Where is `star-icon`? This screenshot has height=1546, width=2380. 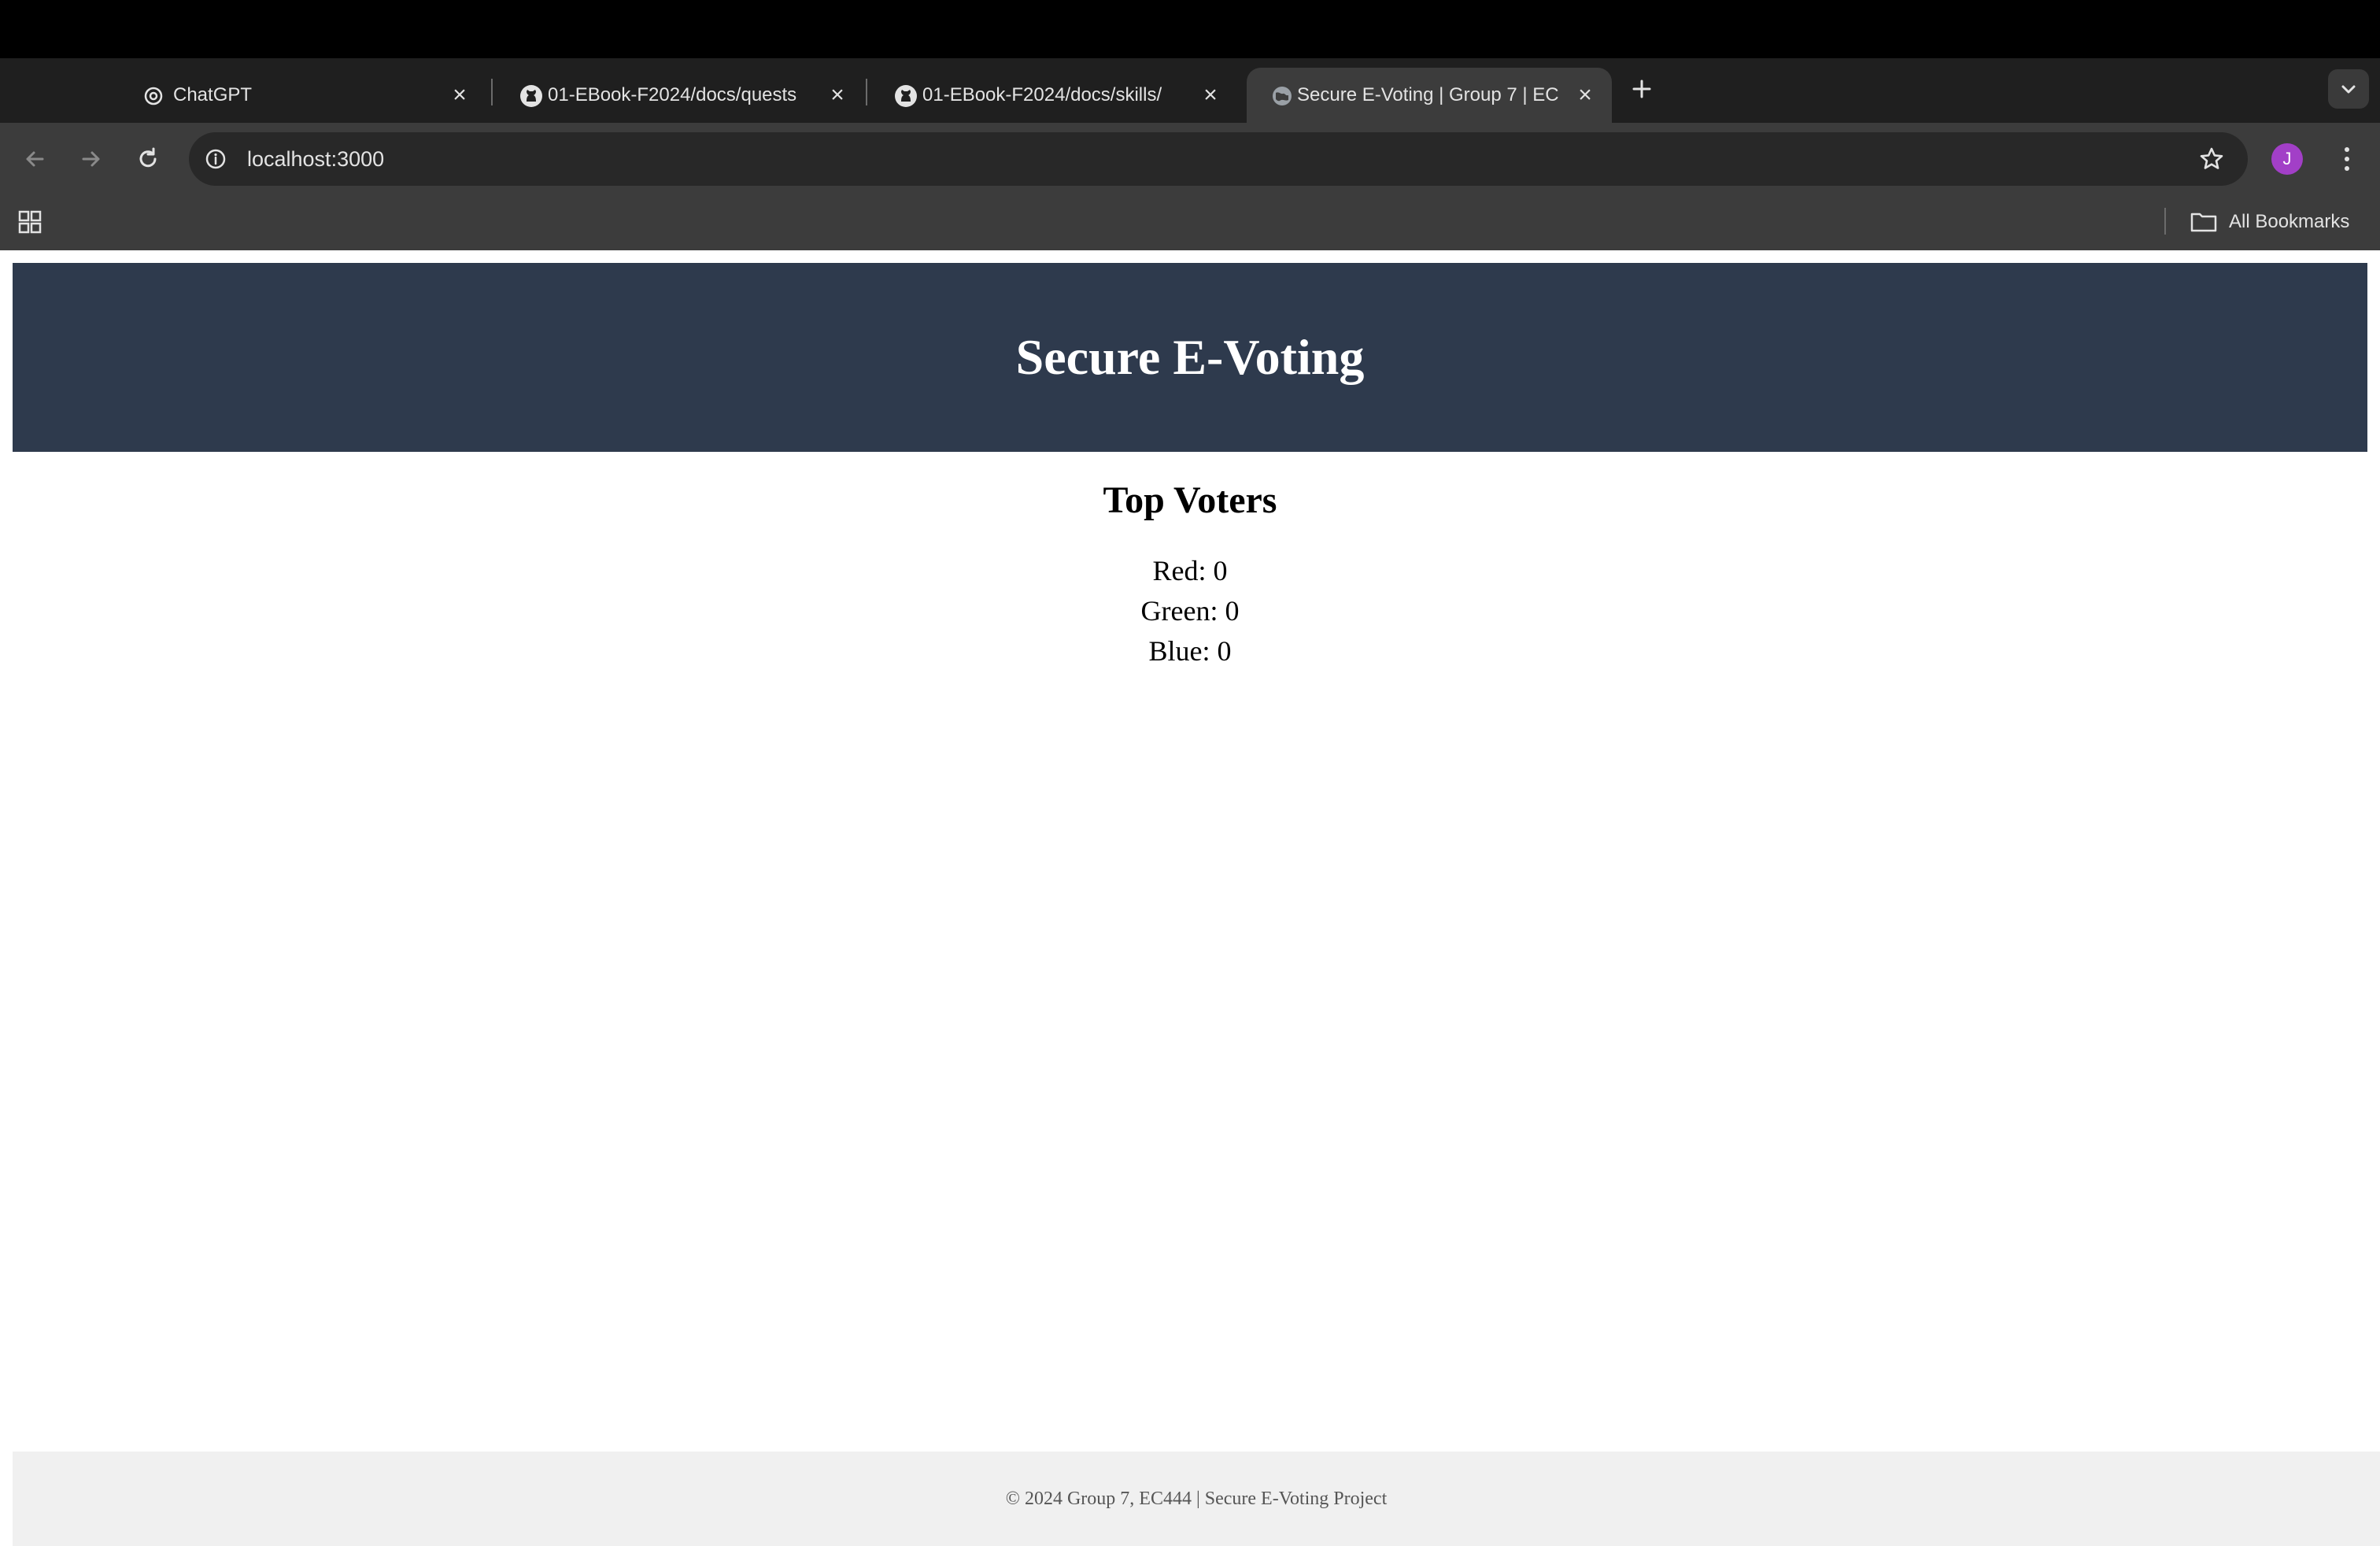
star-icon is located at coordinates (2211, 158).